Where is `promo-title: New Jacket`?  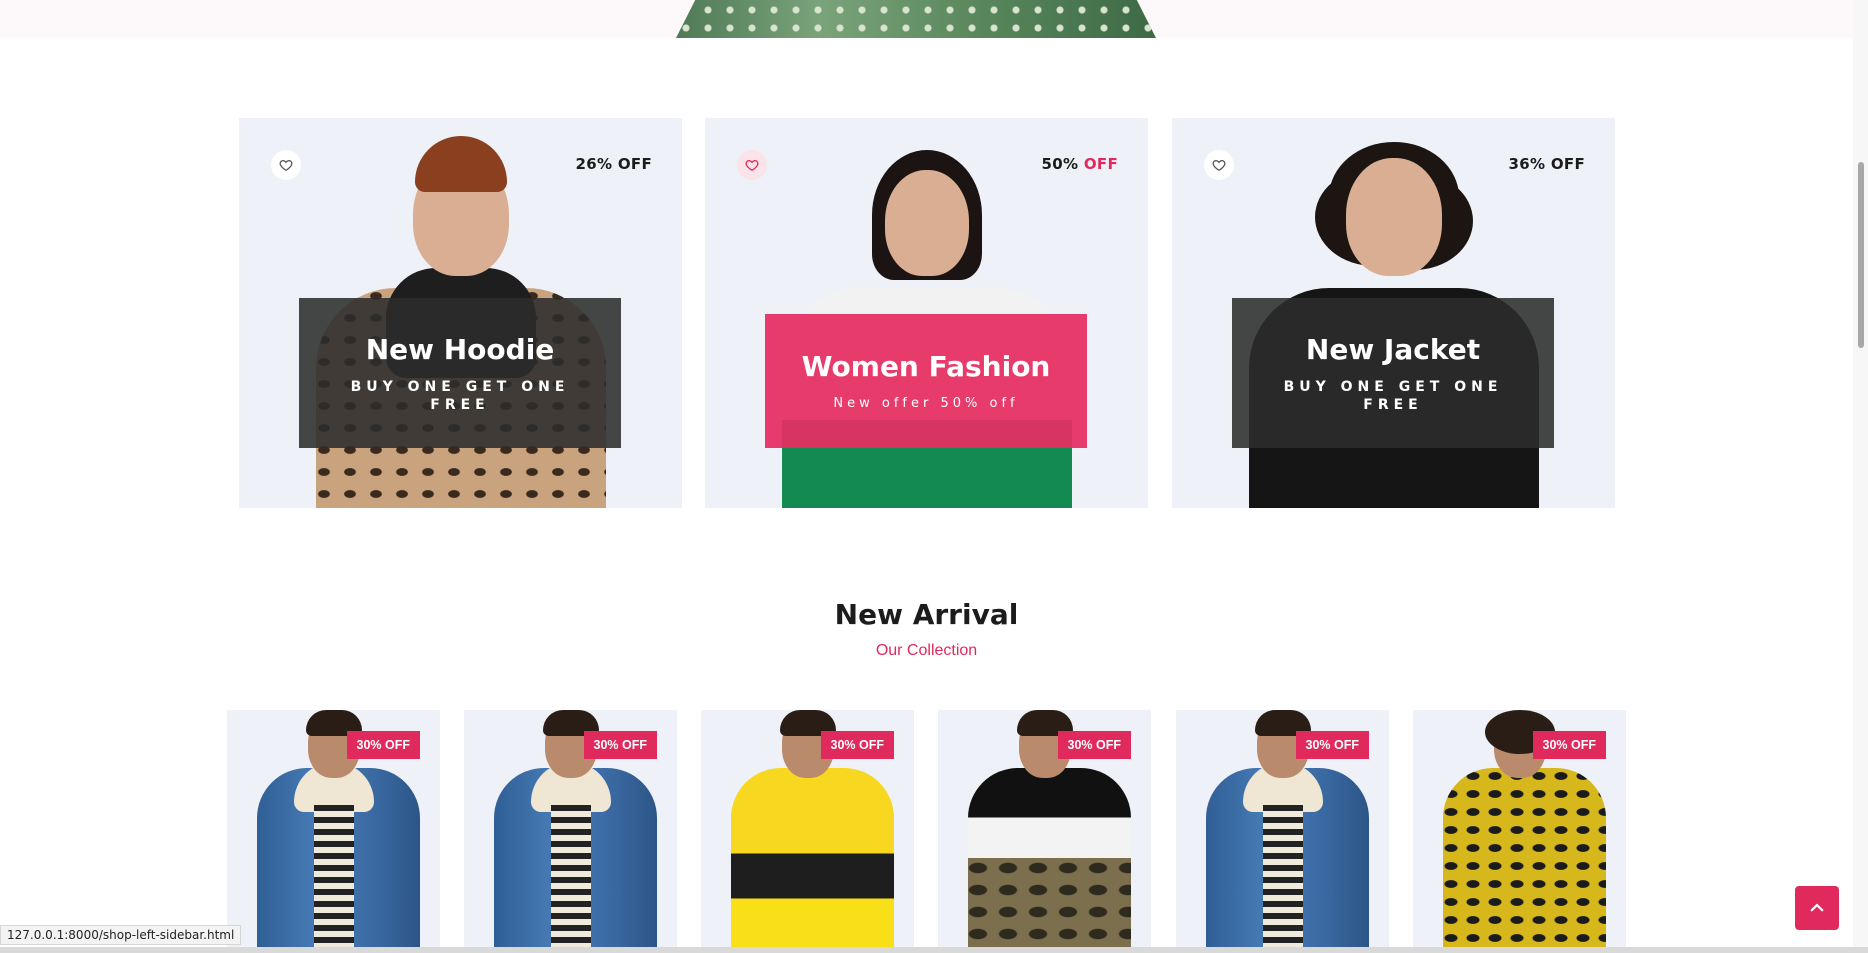
promo-title: New Jacket is located at coordinates (1393, 349).